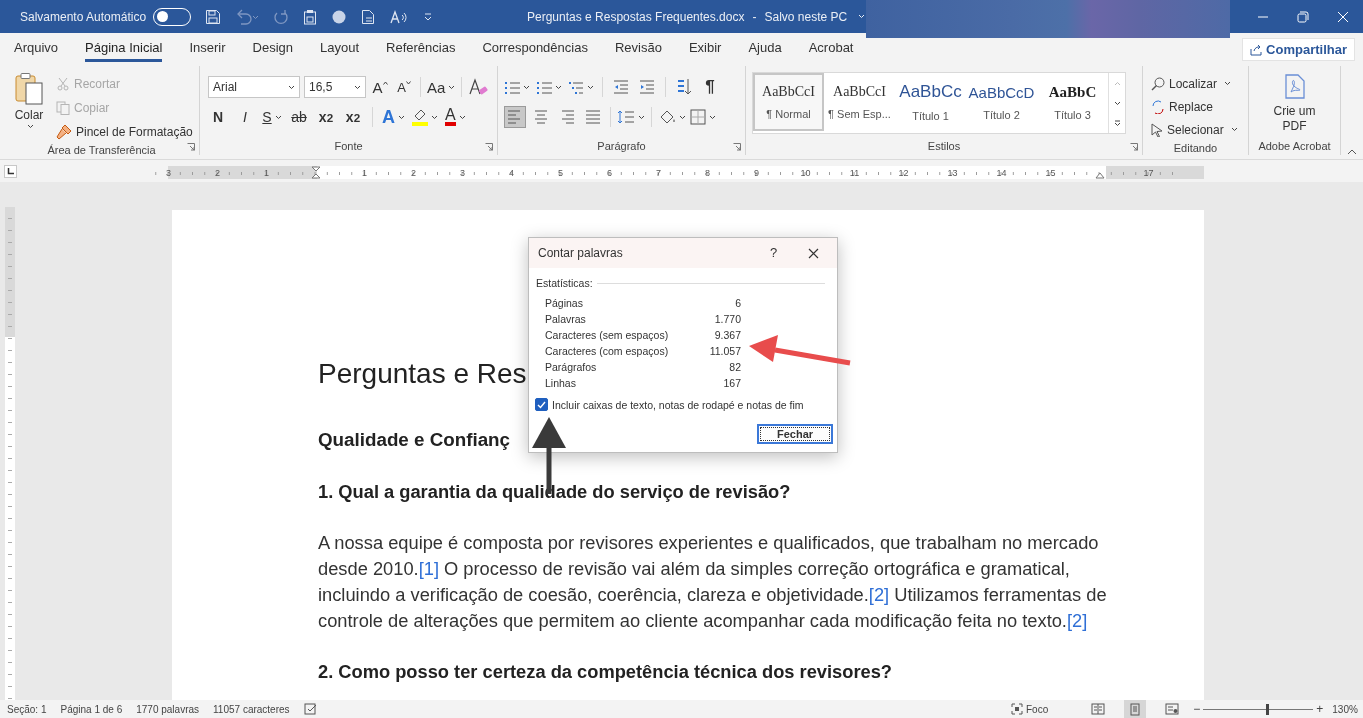 This screenshot has width=1363, height=718. I want to click on italic-button: I, so click(245, 117).